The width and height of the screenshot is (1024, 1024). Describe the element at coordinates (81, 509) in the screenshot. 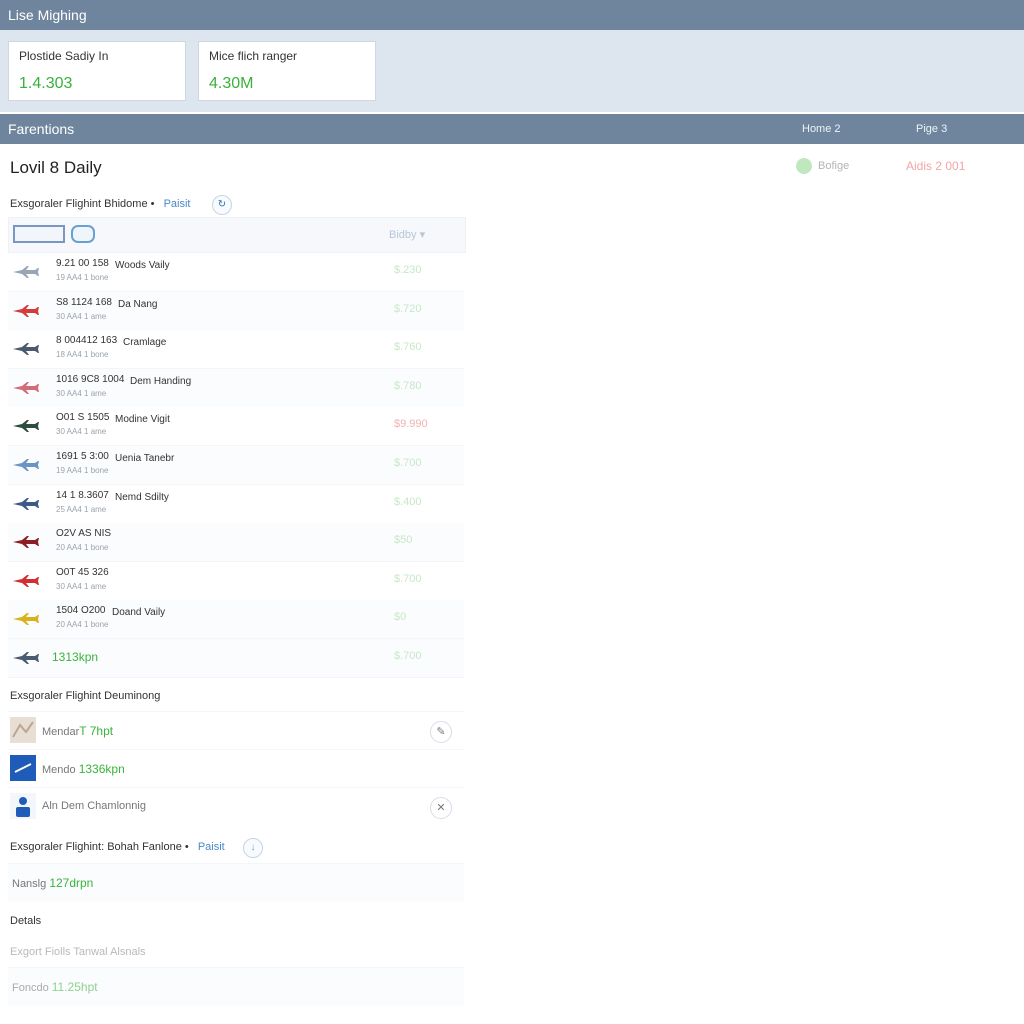

I see `flight-subtext: 25 AA4 1 ame` at that location.